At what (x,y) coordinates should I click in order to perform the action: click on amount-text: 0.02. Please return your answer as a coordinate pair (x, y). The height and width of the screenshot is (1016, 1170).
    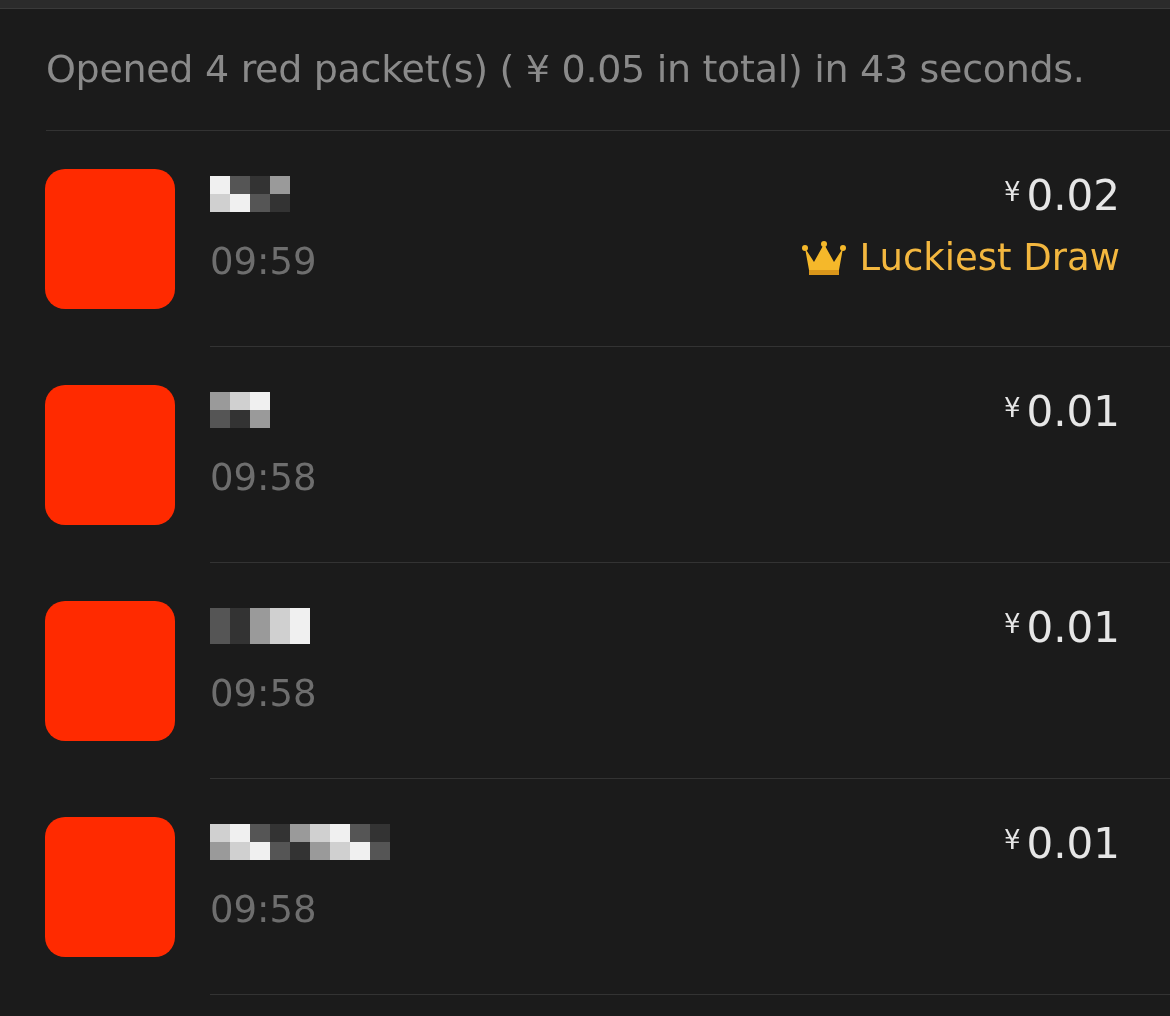
    Looking at the image, I should click on (1073, 195).